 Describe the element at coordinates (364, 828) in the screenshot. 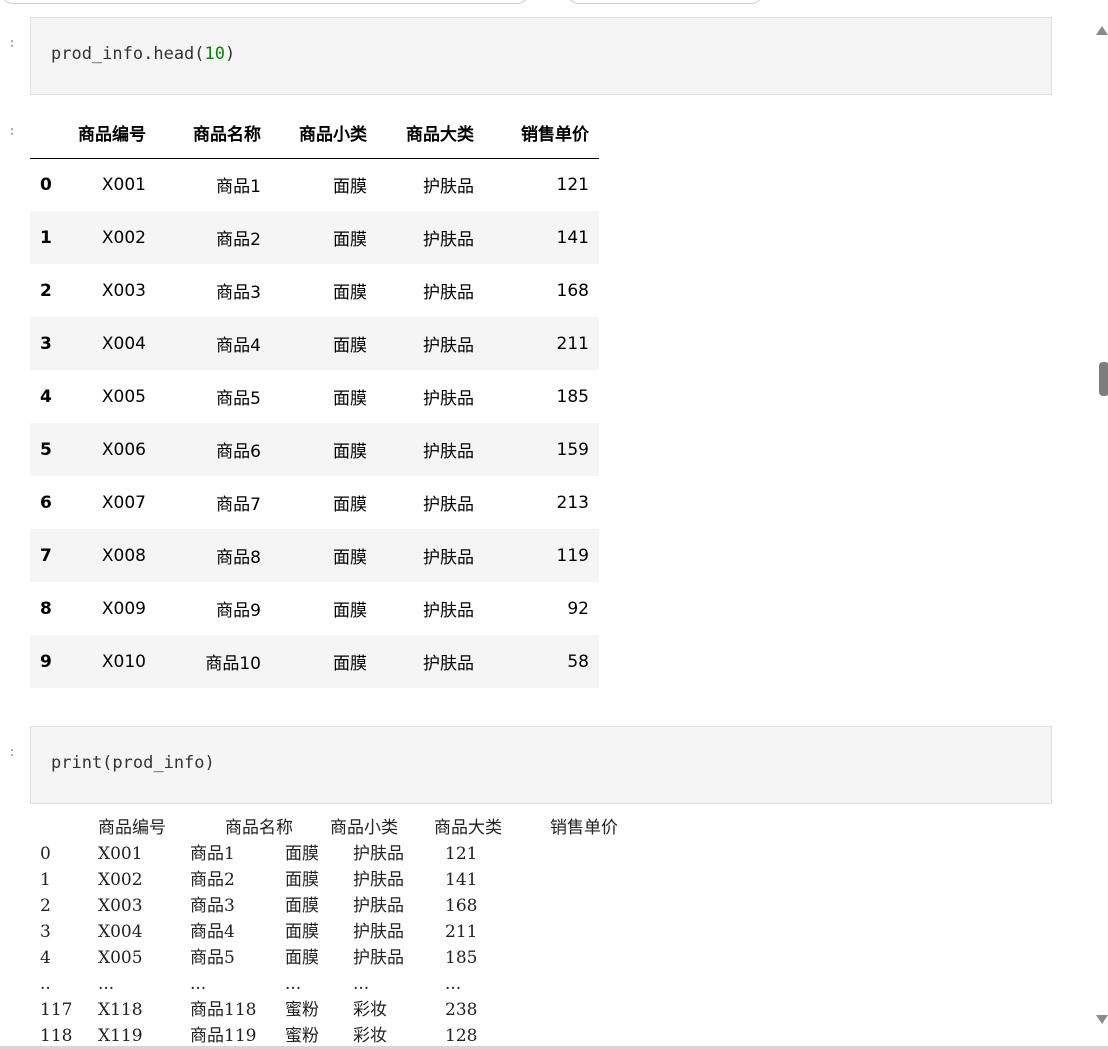

I see `print-header-cell: 商品小类` at that location.